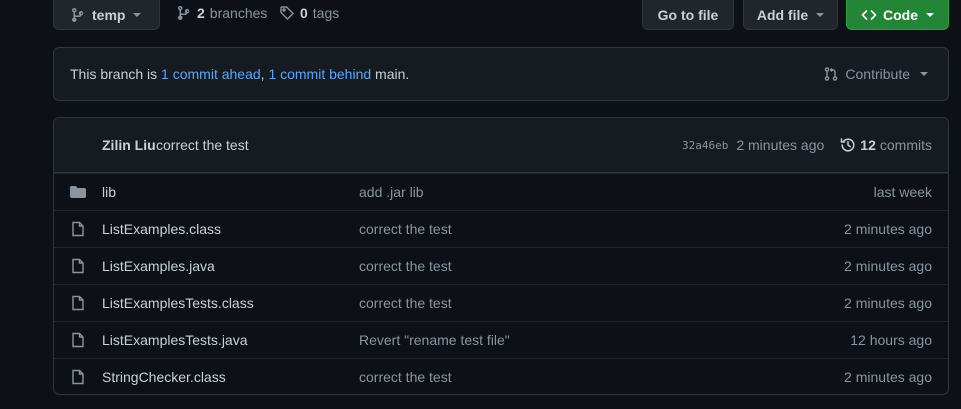  What do you see at coordinates (391, 192) in the screenshot?
I see `file-commit-message: add .jar lib` at bounding box center [391, 192].